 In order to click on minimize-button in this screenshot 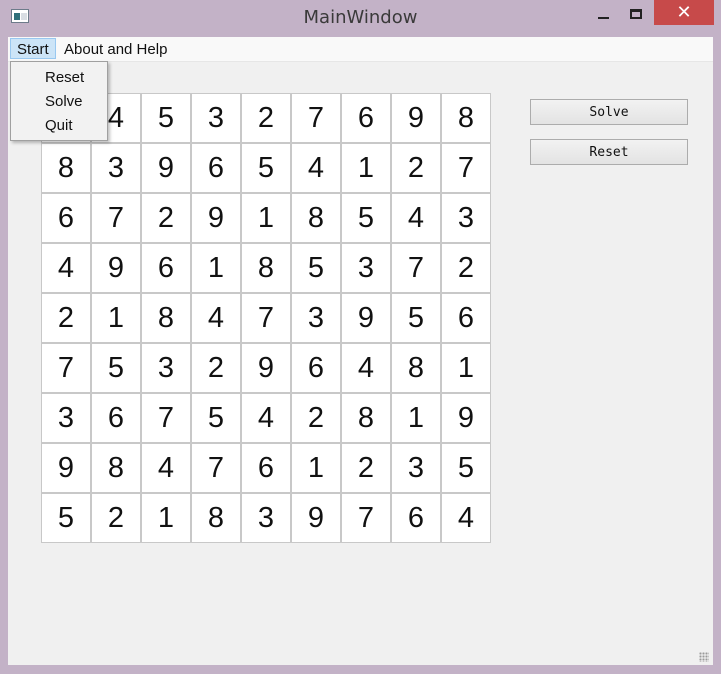, I will do `click(603, 14)`.